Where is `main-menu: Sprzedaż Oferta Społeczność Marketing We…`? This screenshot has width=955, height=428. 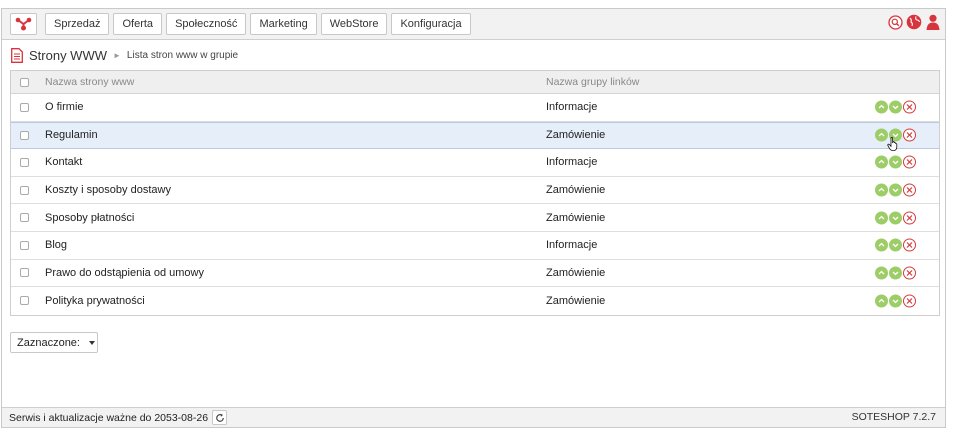
main-menu: Sprzedaż Oferta Społeczność Marketing We… is located at coordinates (258, 24).